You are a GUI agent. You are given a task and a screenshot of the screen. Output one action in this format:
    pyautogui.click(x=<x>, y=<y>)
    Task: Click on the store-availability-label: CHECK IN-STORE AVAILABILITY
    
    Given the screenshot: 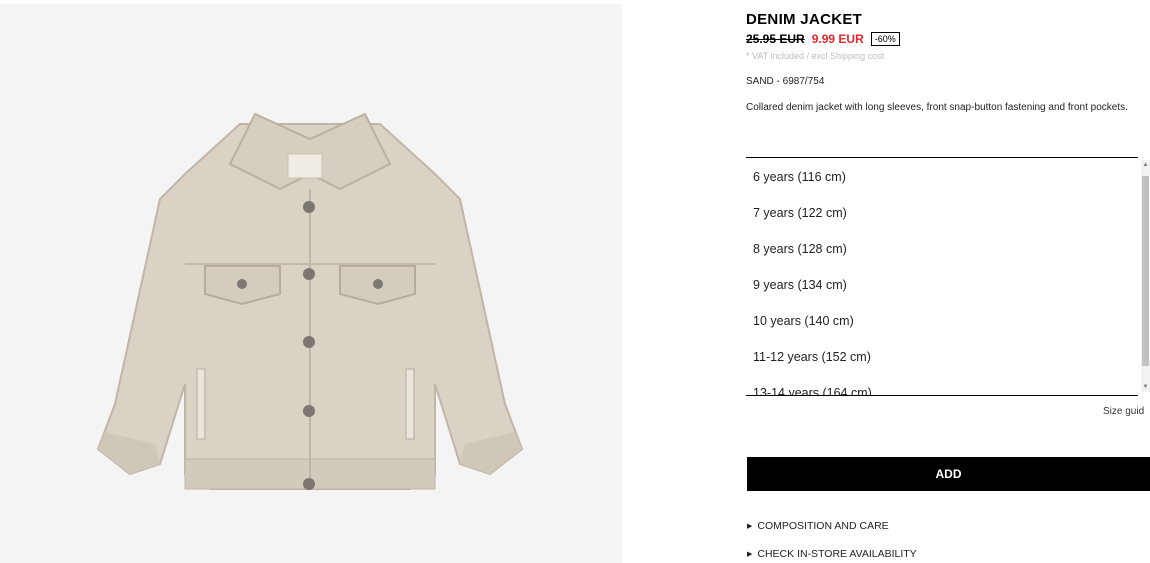 What is the action you would take?
    pyautogui.click(x=837, y=554)
    